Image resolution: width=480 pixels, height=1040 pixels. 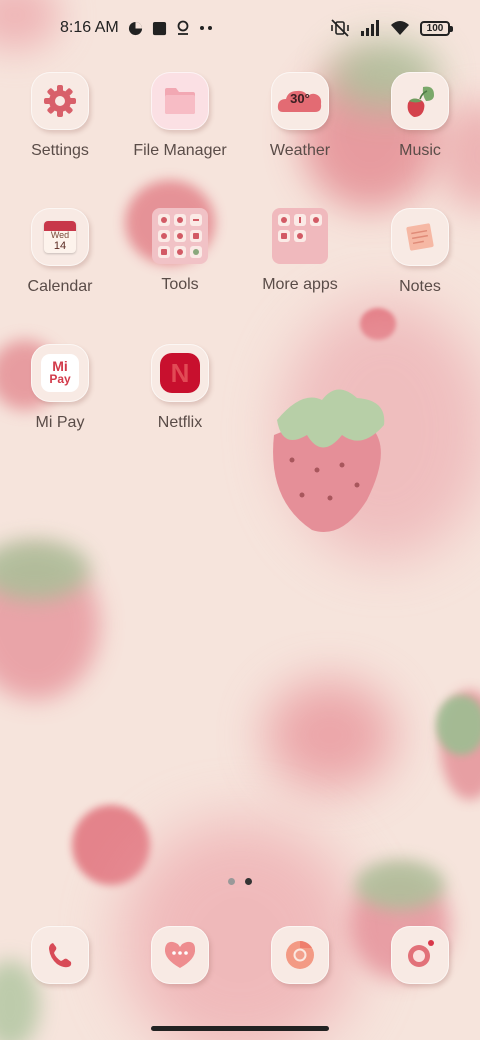 I want to click on netflix-logo-glyph: N, so click(x=180, y=372).